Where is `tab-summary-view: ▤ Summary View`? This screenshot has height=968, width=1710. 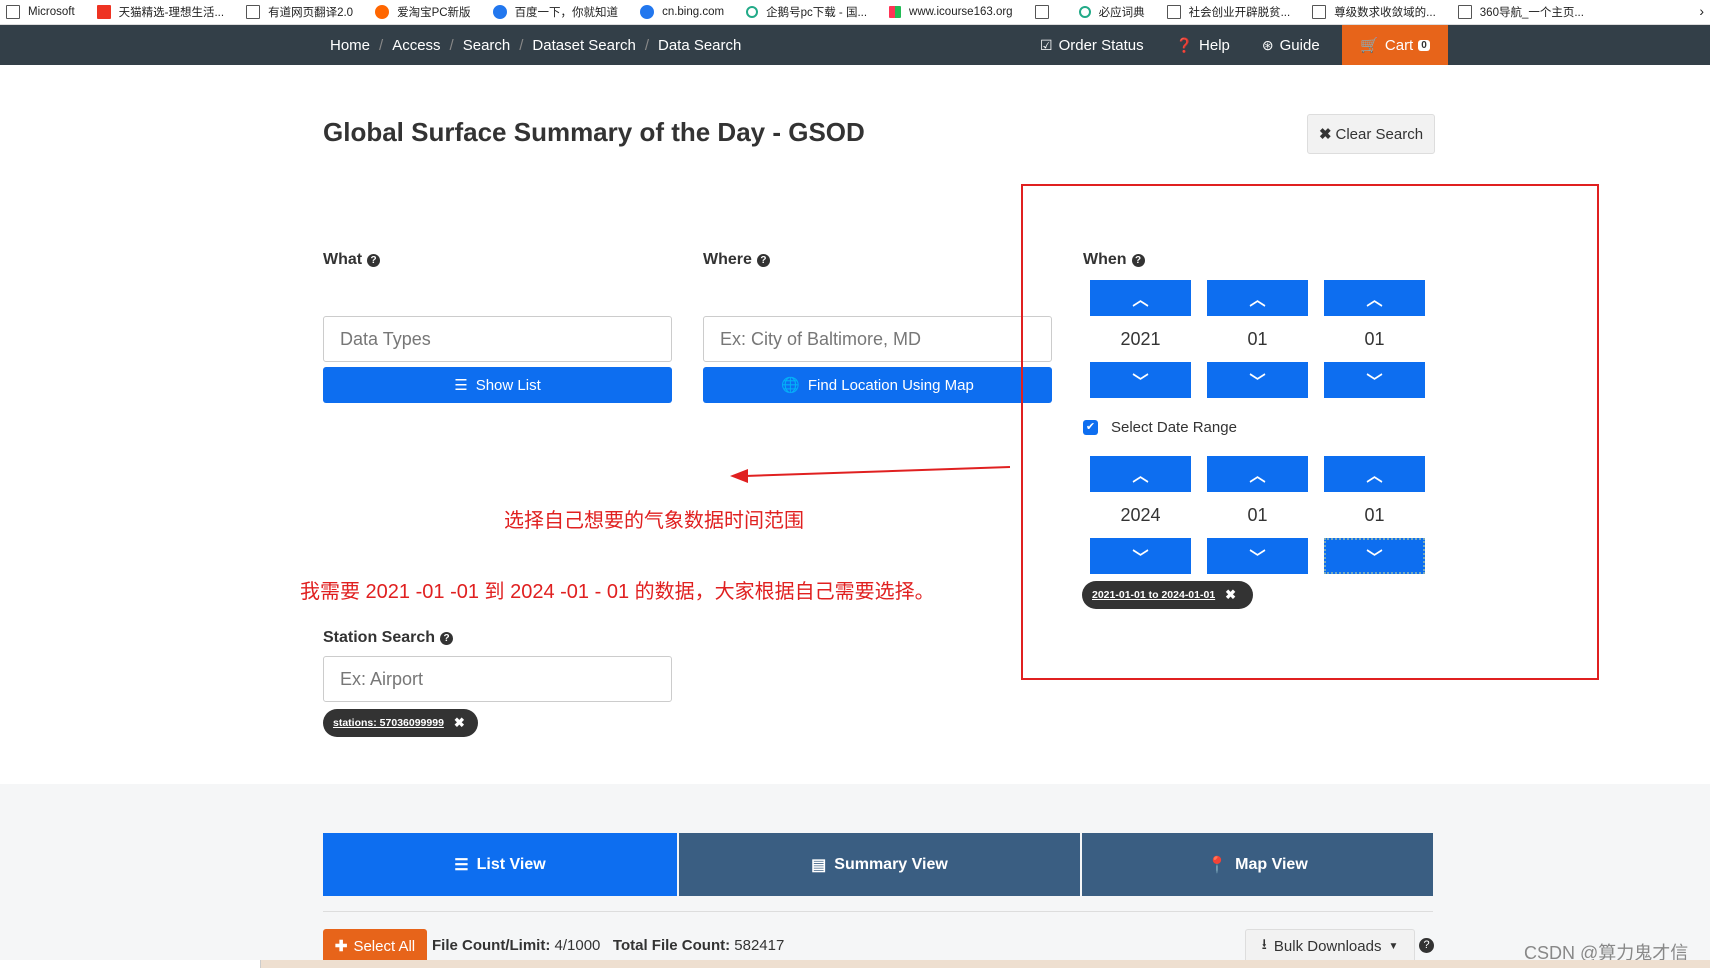 tab-summary-view: ▤ Summary View is located at coordinates (879, 864).